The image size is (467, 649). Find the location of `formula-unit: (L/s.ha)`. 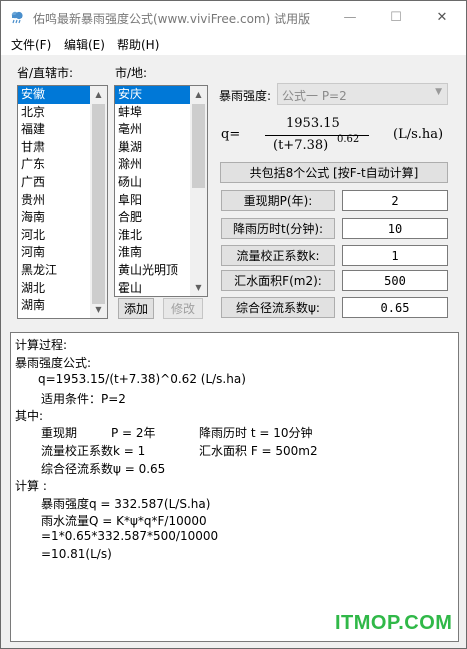

formula-unit: (L/s.ha) is located at coordinates (418, 134).